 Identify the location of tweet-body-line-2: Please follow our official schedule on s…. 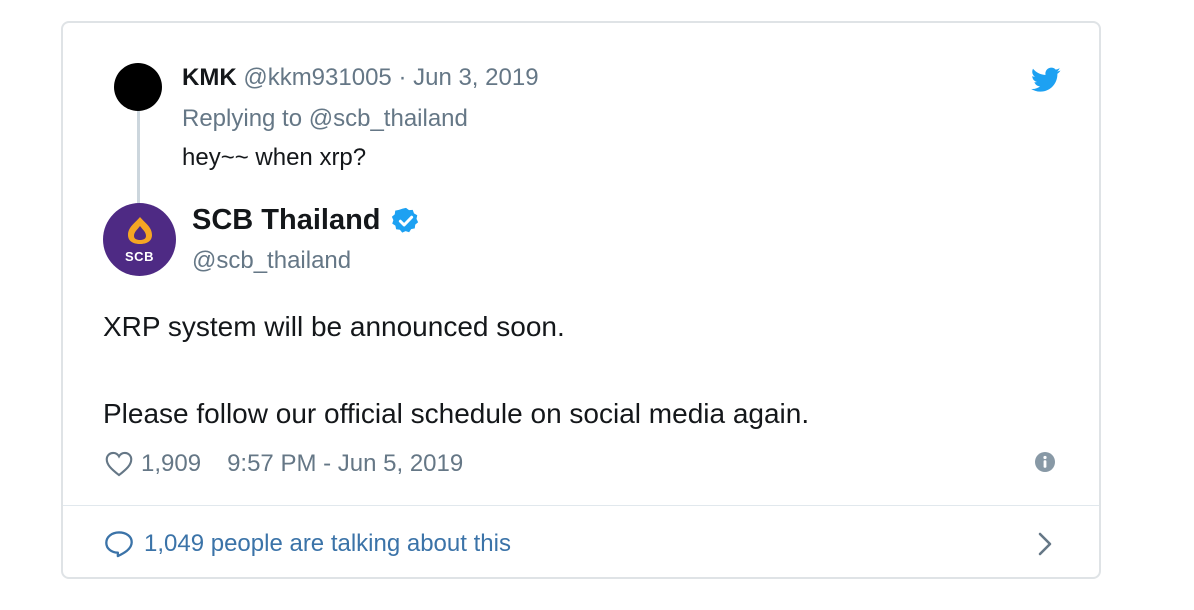
(456, 413).